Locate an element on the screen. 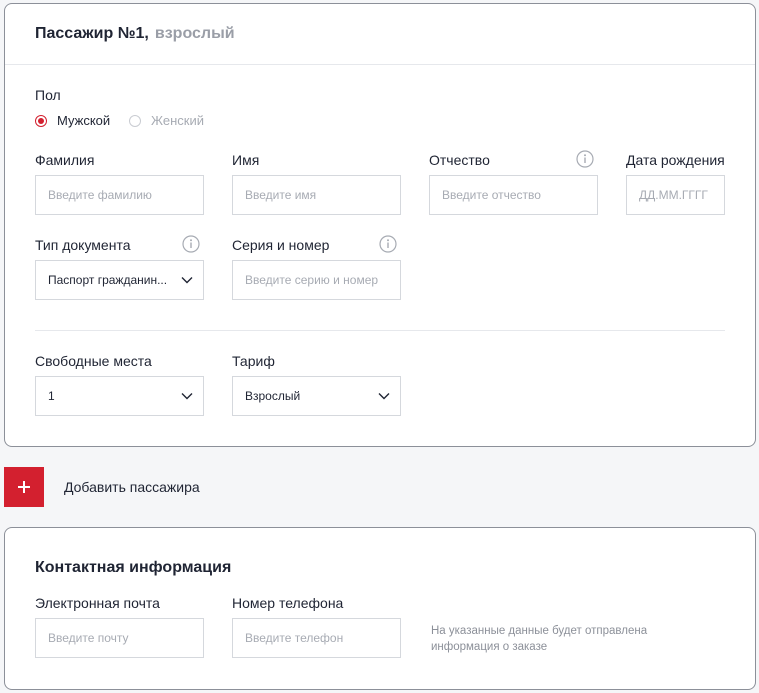 This screenshot has width=759, height=693. contact-note-line2: информация о заказе is located at coordinates (489, 647).